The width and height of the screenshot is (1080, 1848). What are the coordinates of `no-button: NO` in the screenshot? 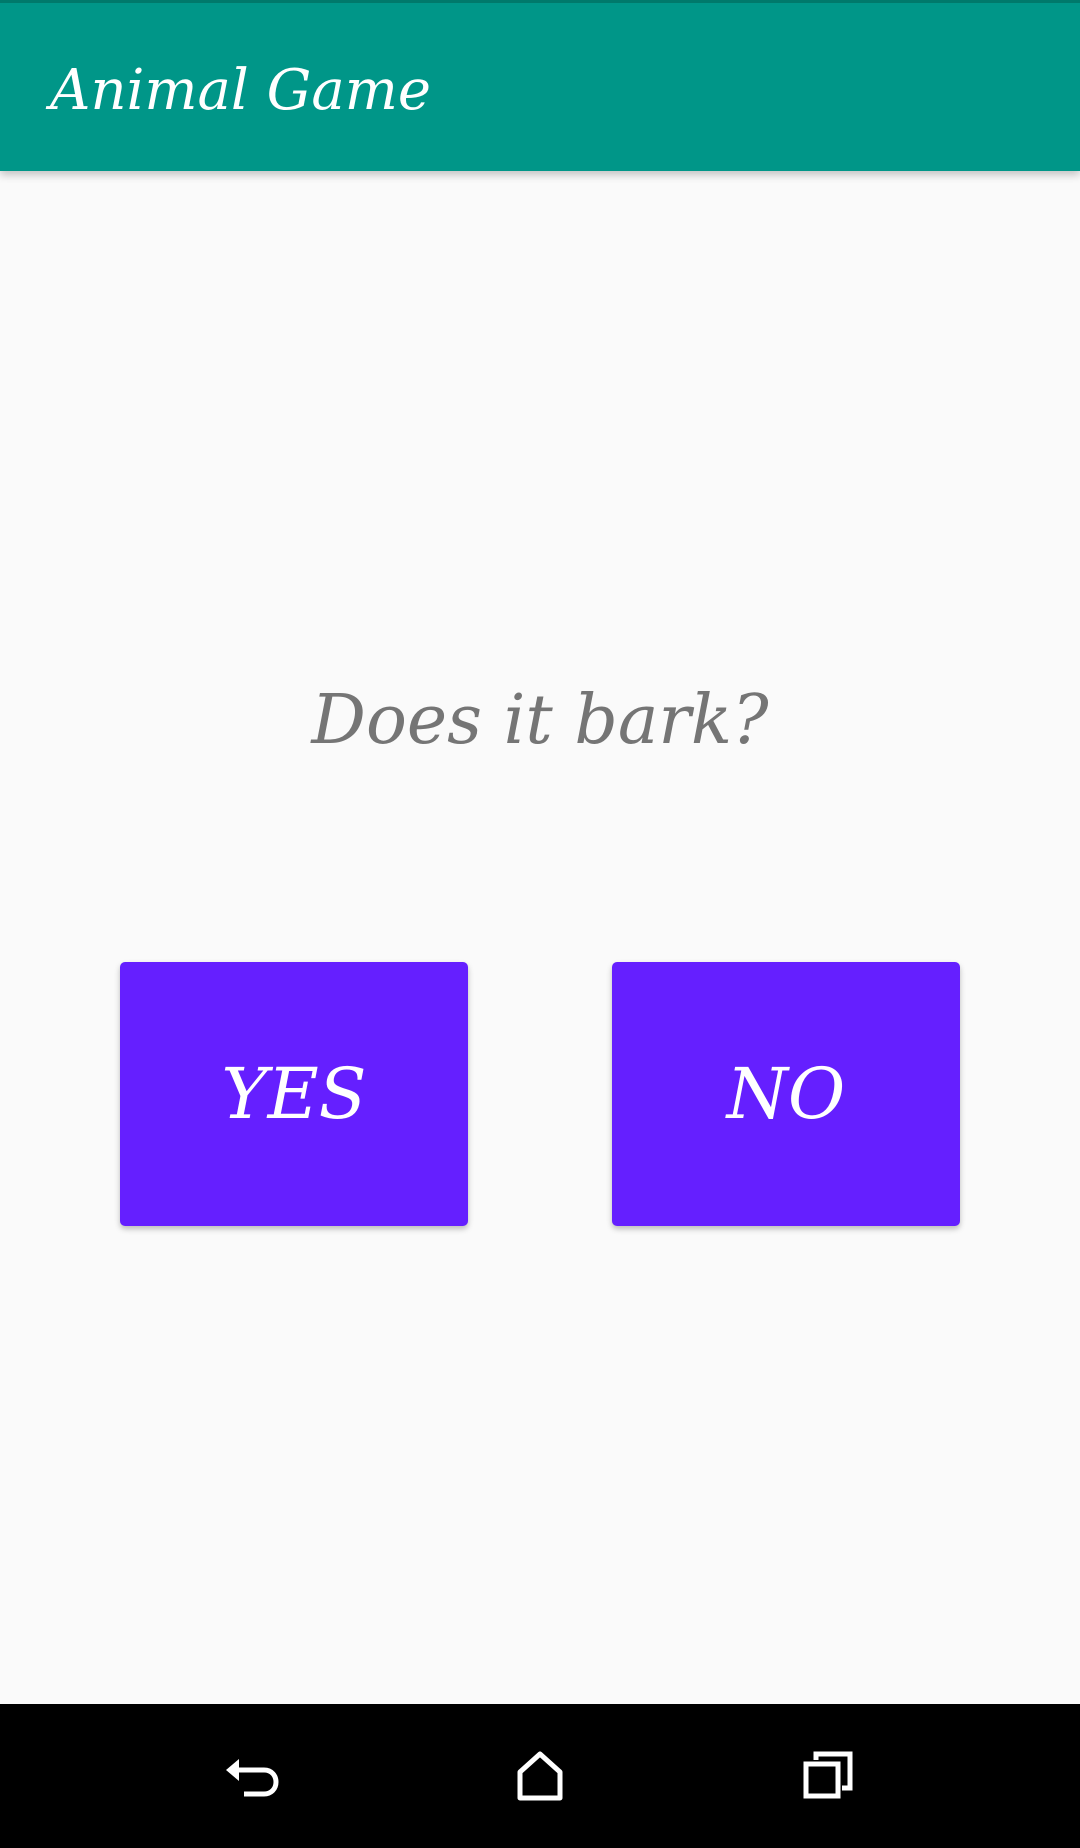 It's located at (786, 1094).